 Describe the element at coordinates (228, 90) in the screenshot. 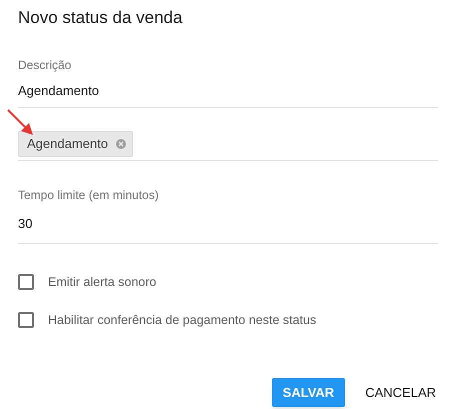

I see `text-field: Agendamento` at that location.